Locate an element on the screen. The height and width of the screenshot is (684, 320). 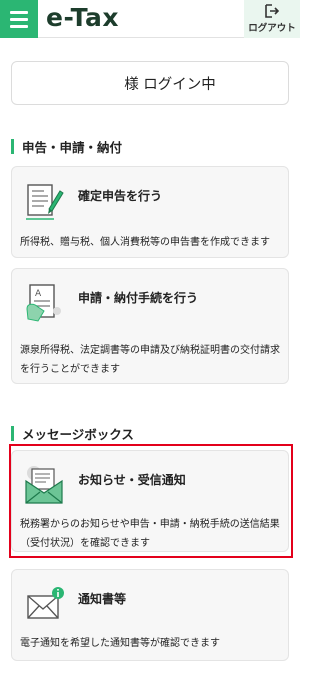
section-title-messages: メッセージボックス is located at coordinates (72, 433).